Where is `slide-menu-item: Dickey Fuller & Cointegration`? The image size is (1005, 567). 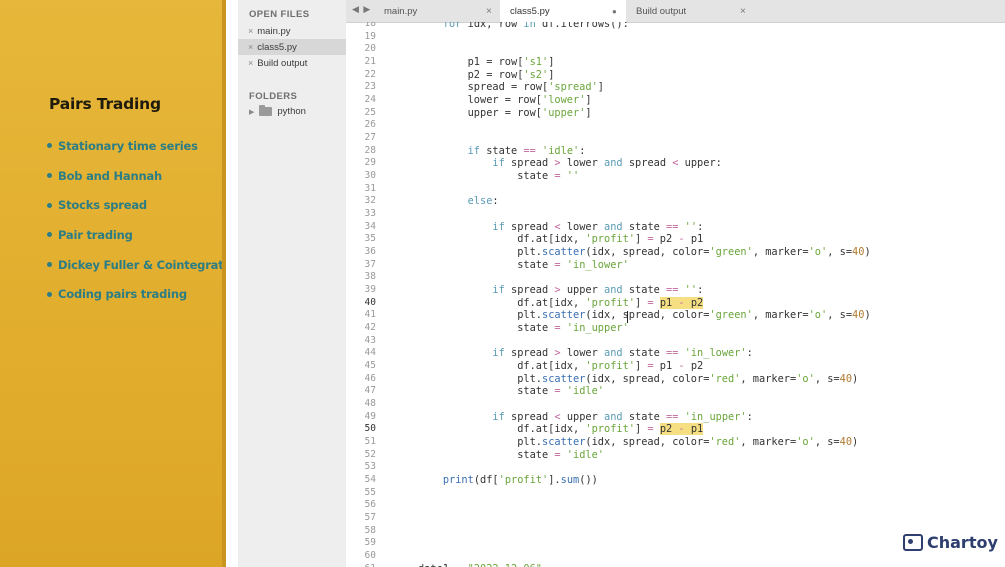
slide-menu-item: Dickey Fuller & Cointegration is located at coordinates (145, 265).